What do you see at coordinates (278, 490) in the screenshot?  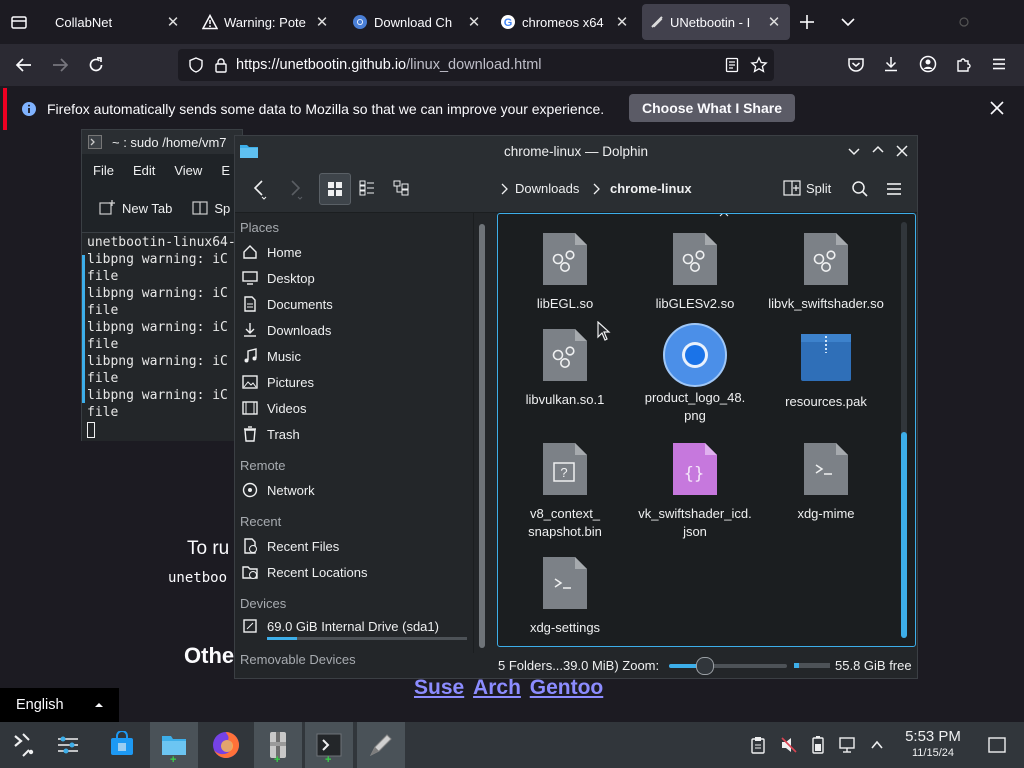 I see `place-network: Network` at bounding box center [278, 490].